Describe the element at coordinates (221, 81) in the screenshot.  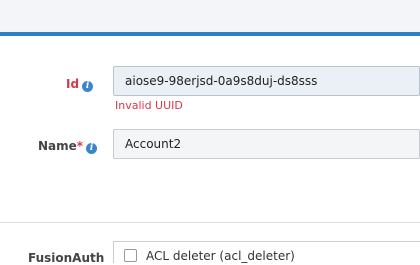
I see `id-input-value: aiose9-98erjsd-0a9s8duj-ds8sss` at that location.